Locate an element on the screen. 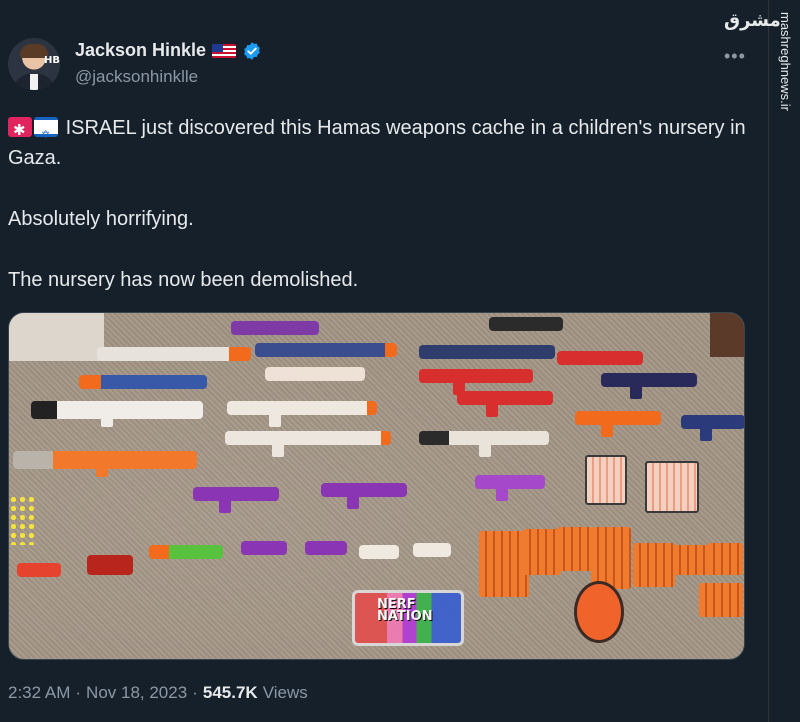 The height and width of the screenshot is (722, 800). drum-magazine is located at coordinates (599, 612).